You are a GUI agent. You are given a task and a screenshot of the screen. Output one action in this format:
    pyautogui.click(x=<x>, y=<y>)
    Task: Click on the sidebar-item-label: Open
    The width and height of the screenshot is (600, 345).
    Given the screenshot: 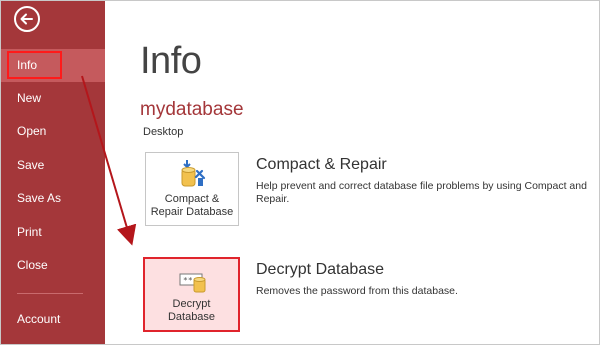 What is the action you would take?
    pyautogui.click(x=32, y=131)
    